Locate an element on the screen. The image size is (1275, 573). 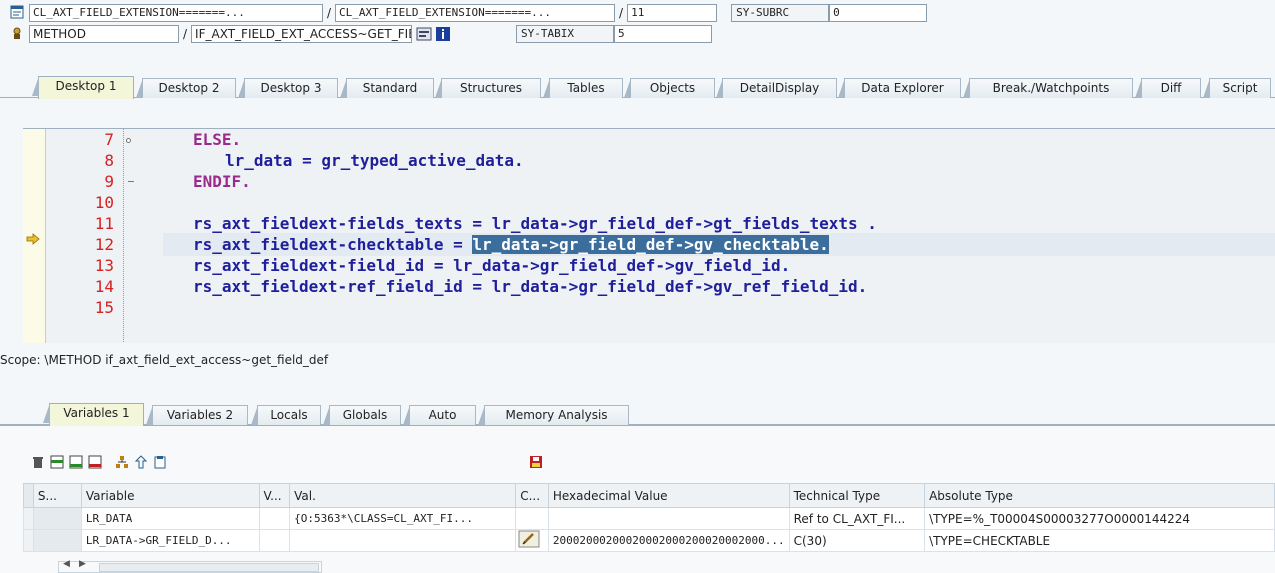
sysvar-value-subrc: 0 is located at coordinates (878, 13).